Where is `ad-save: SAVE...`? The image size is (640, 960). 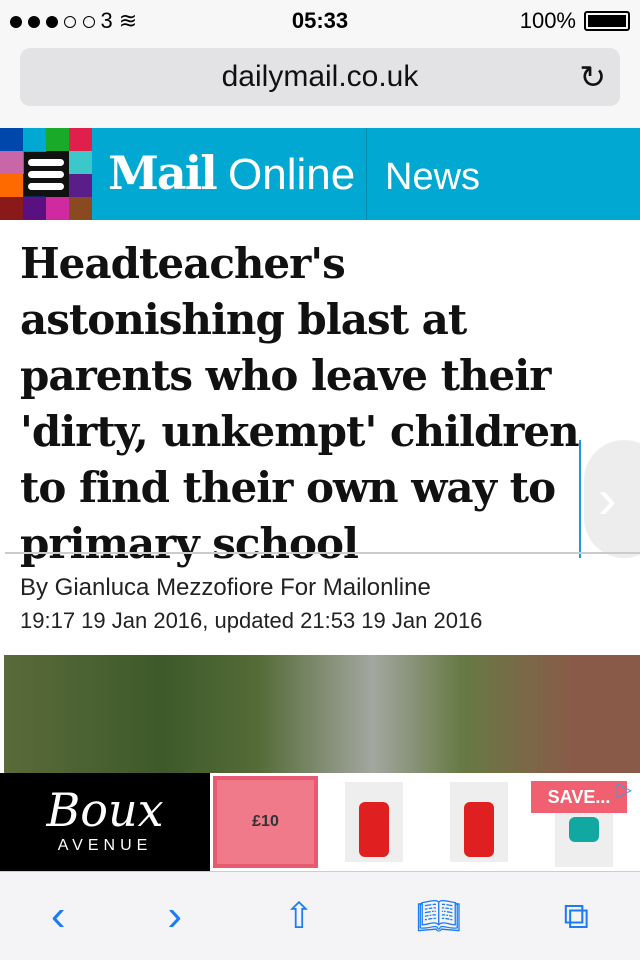
ad-save: SAVE... is located at coordinates (579, 797).